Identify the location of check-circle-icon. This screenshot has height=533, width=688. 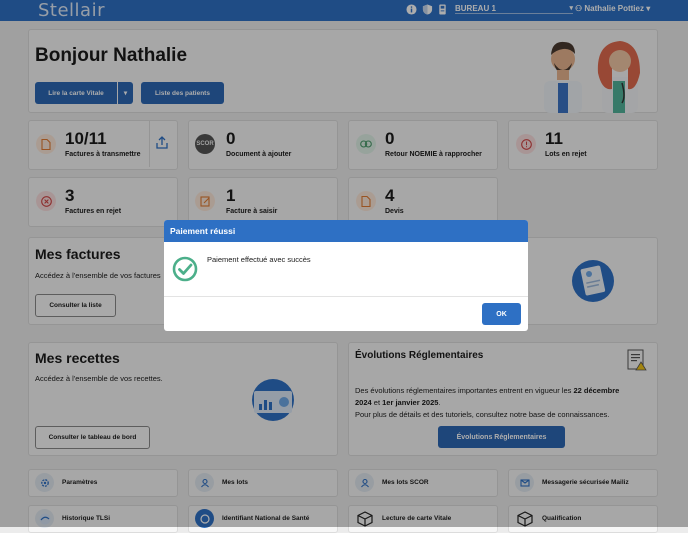
(185, 269).